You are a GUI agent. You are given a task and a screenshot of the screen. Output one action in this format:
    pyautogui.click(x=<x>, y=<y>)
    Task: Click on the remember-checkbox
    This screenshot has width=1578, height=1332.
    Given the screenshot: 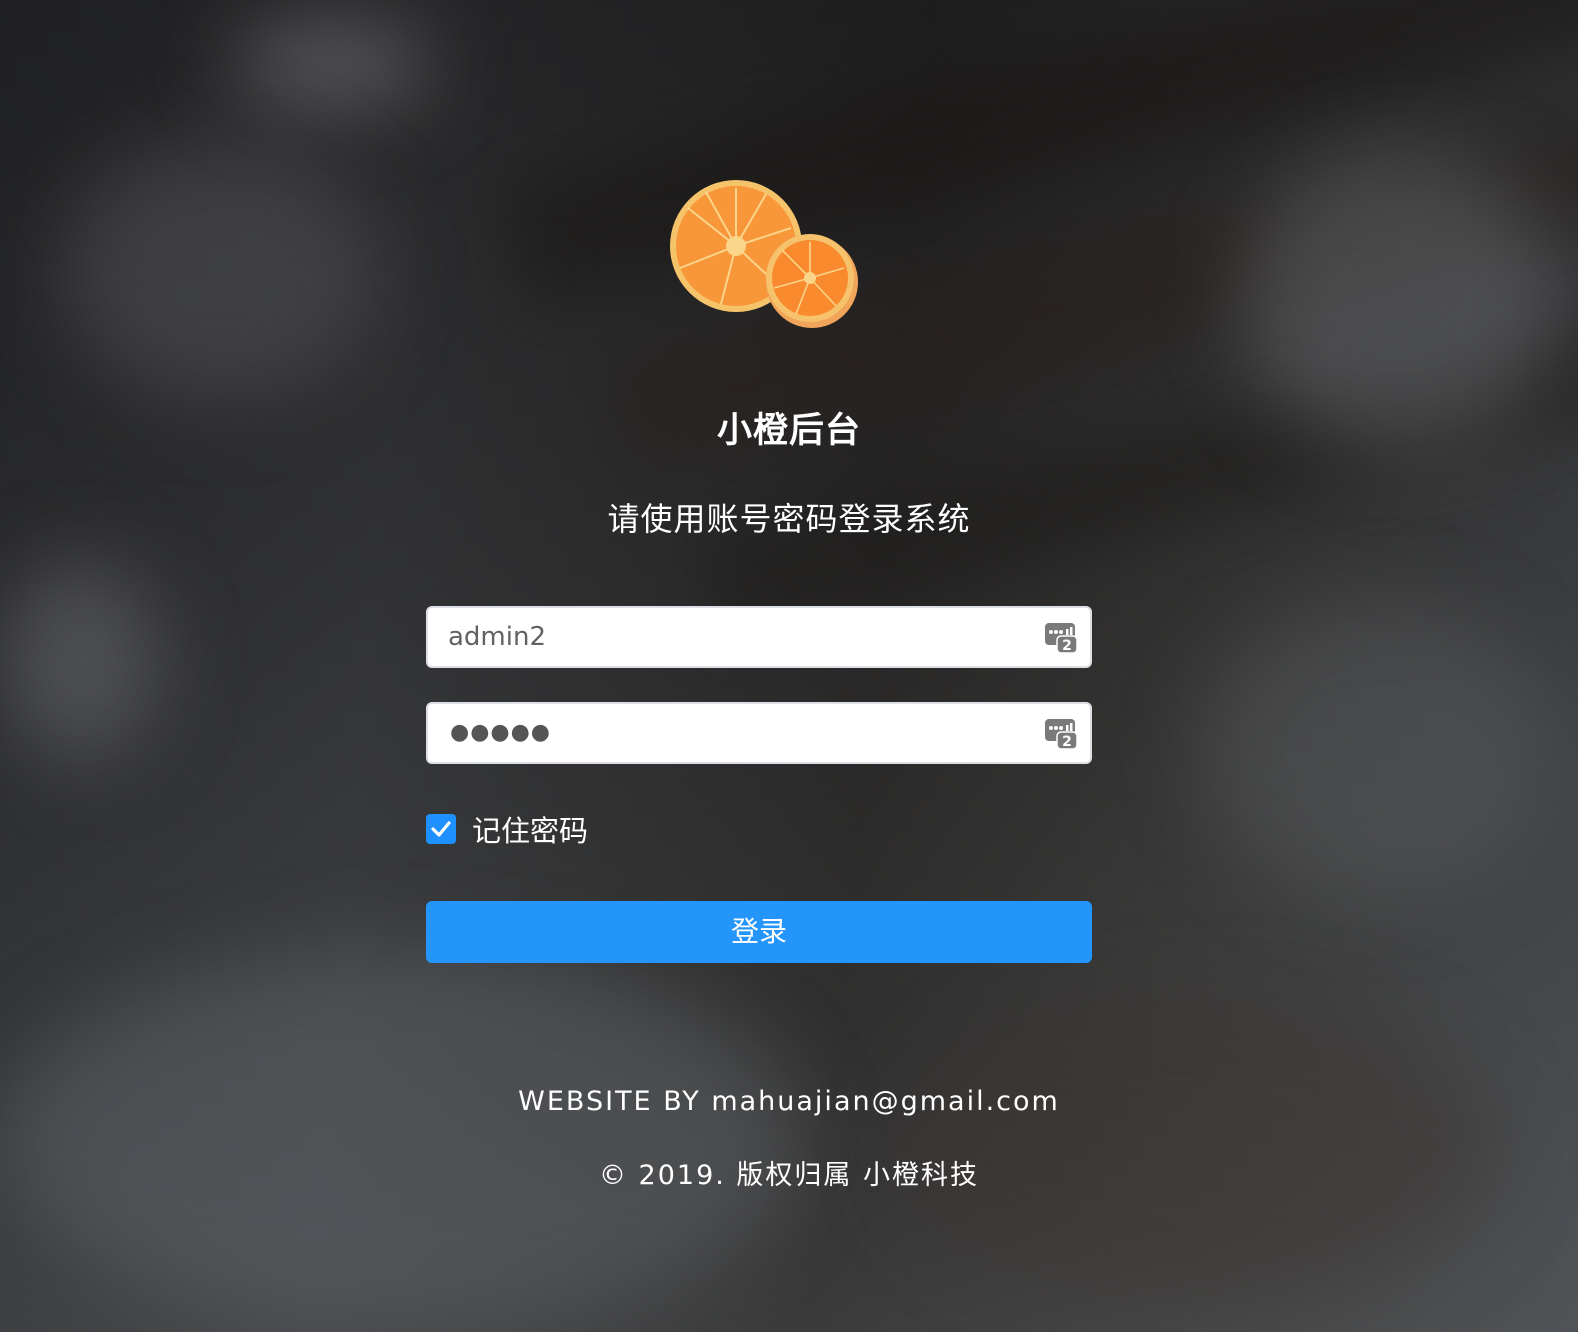 What is the action you would take?
    pyautogui.click(x=441, y=829)
    